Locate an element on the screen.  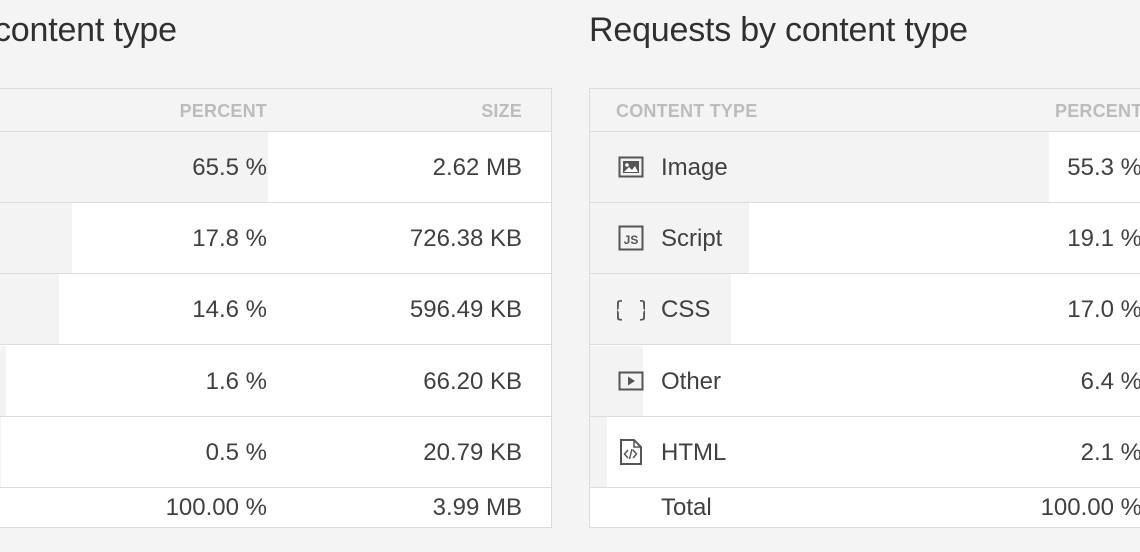
row-percent: 1.6 % is located at coordinates (236, 381).